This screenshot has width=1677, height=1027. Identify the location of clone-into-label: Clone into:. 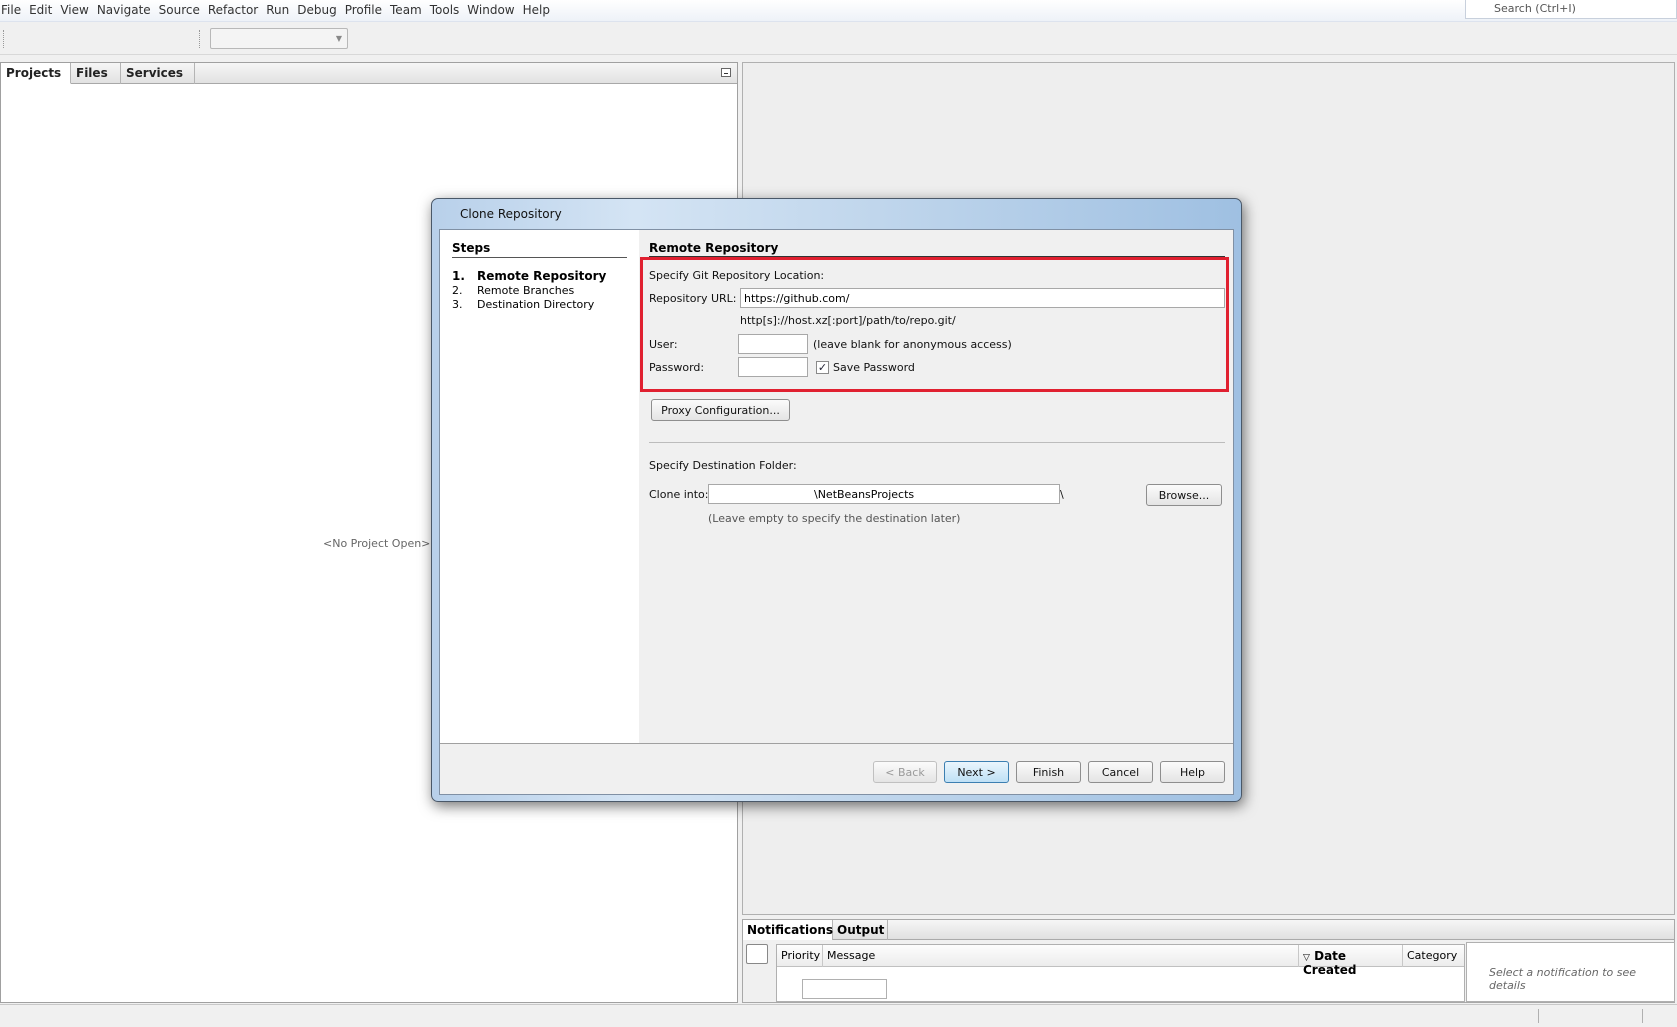
(679, 494).